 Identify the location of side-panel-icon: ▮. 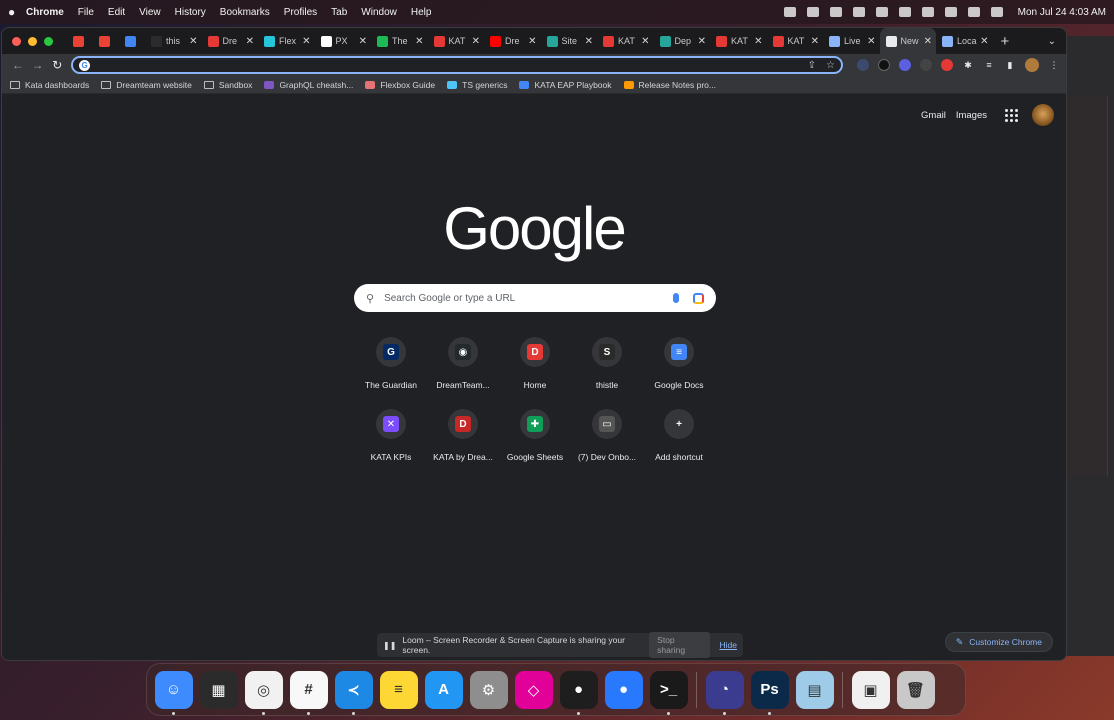
(1010, 65).